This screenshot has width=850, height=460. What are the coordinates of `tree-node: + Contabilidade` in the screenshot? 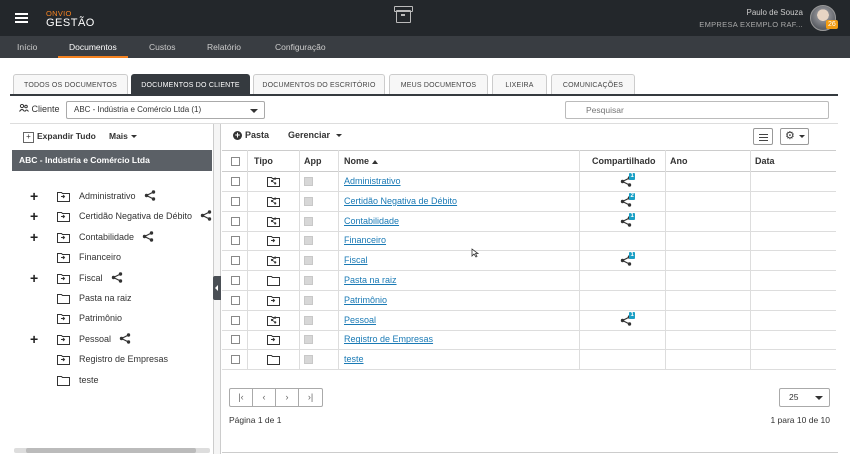 It's located at (122, 237).